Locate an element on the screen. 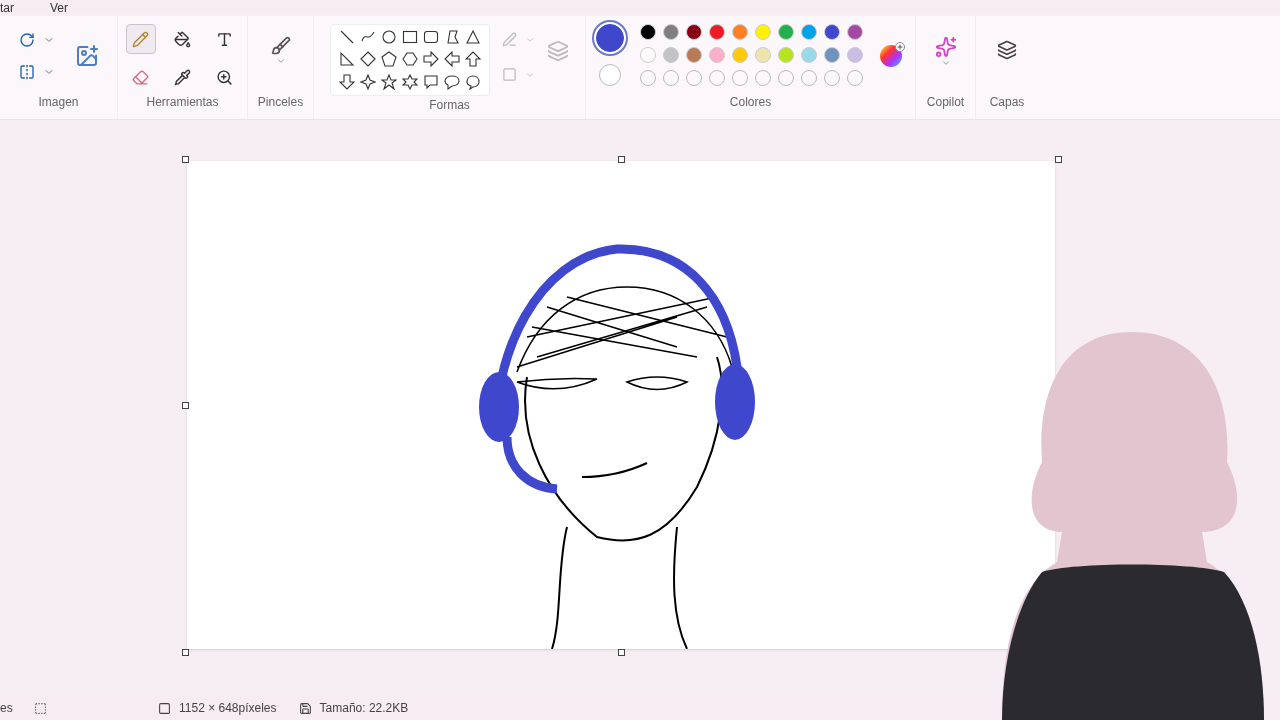  group-label: Pinceles is located at coordinates (280, 102).